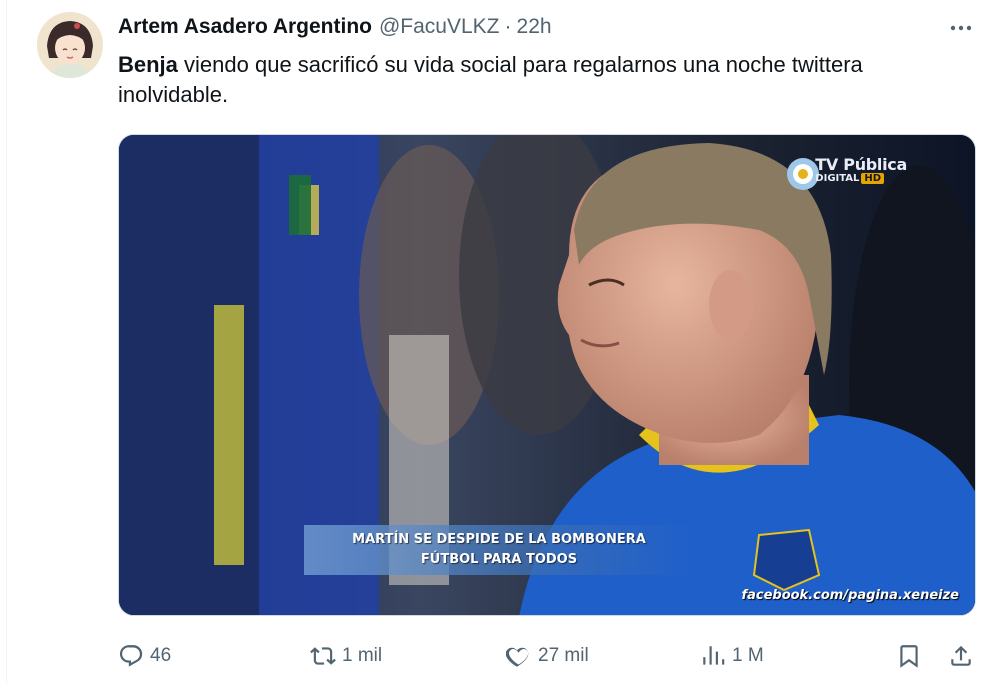 The image size is (1000, 683). Describe the element at coordinates (439, 27) in the screenshot. I see `user-handle: @FacuVLKZ` at that location.